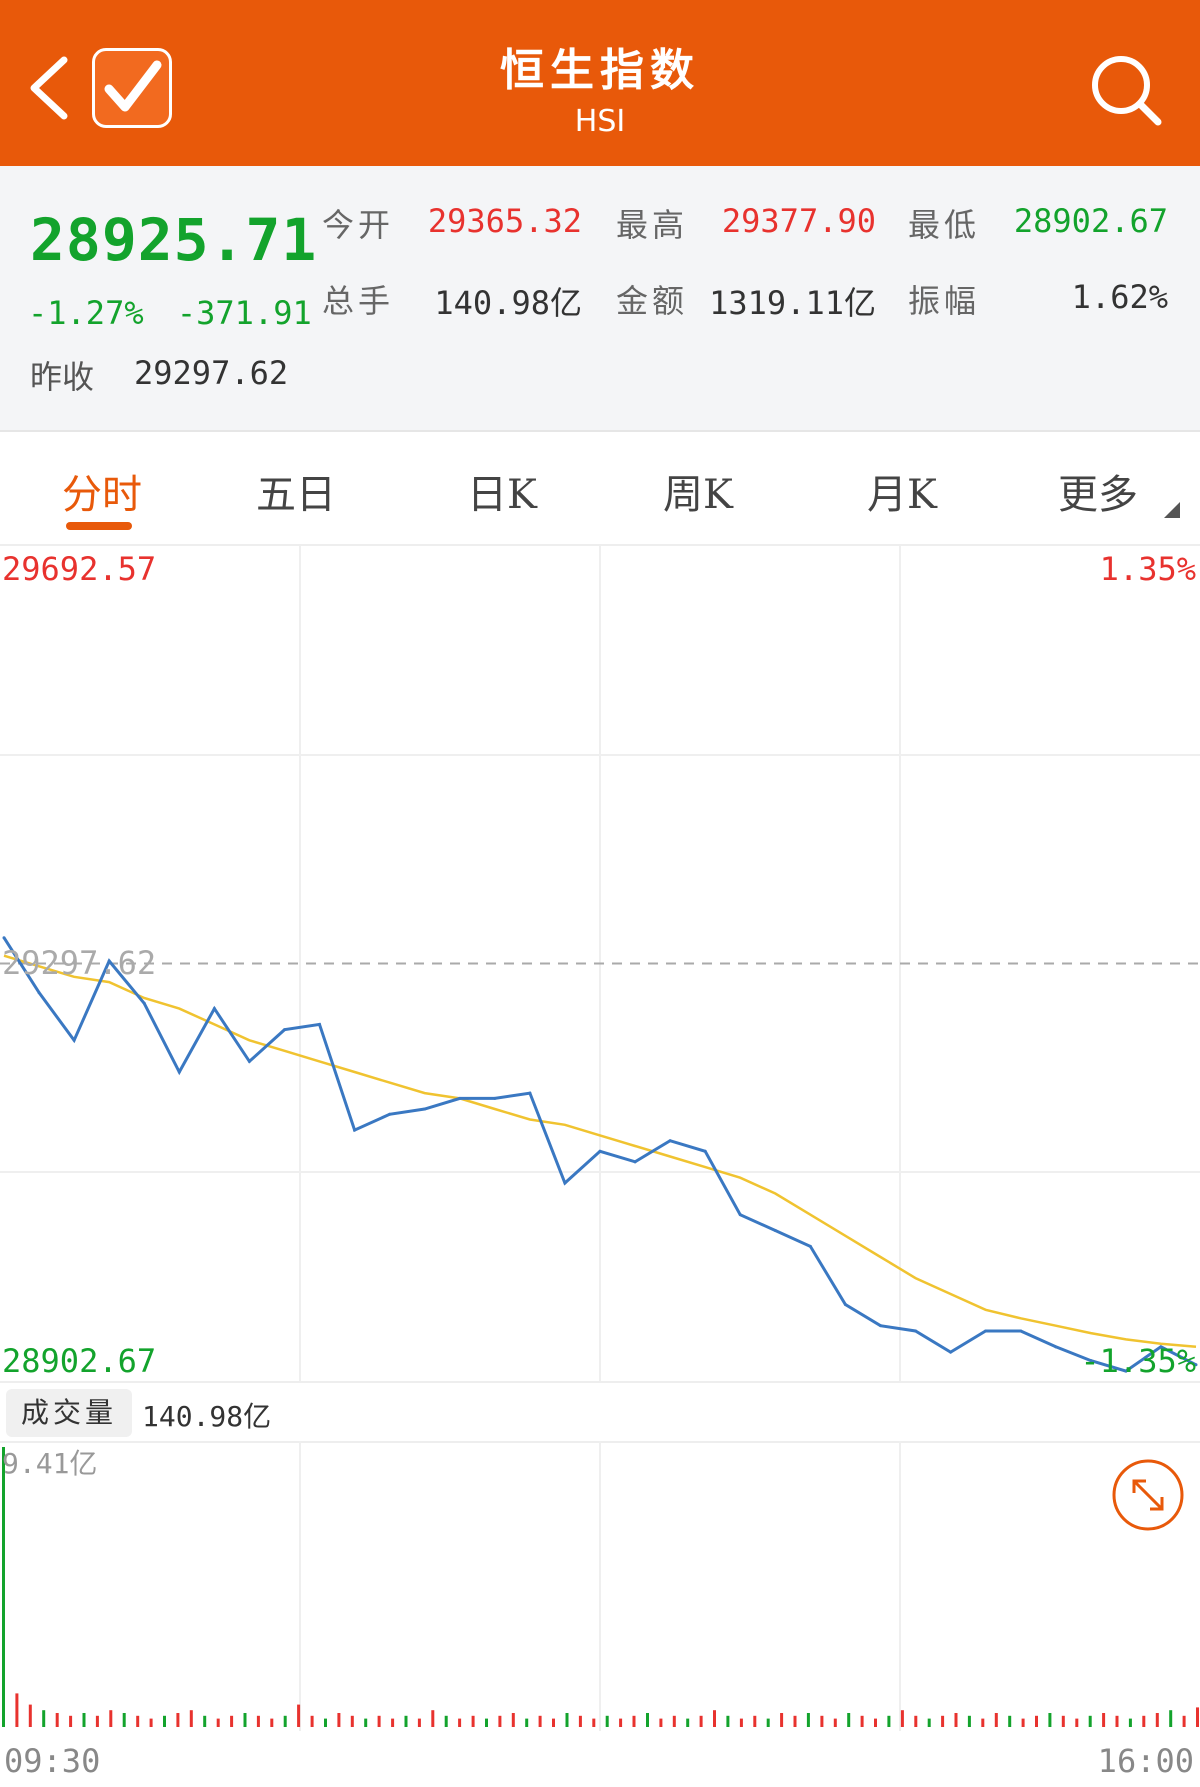 The width and height of the screenshot is (1200, 1787). What do you see at coordinates (1145, 1761) in the screenshot?
I see `time-axis-end: 16:00` at bounding box center [1145, 1761].